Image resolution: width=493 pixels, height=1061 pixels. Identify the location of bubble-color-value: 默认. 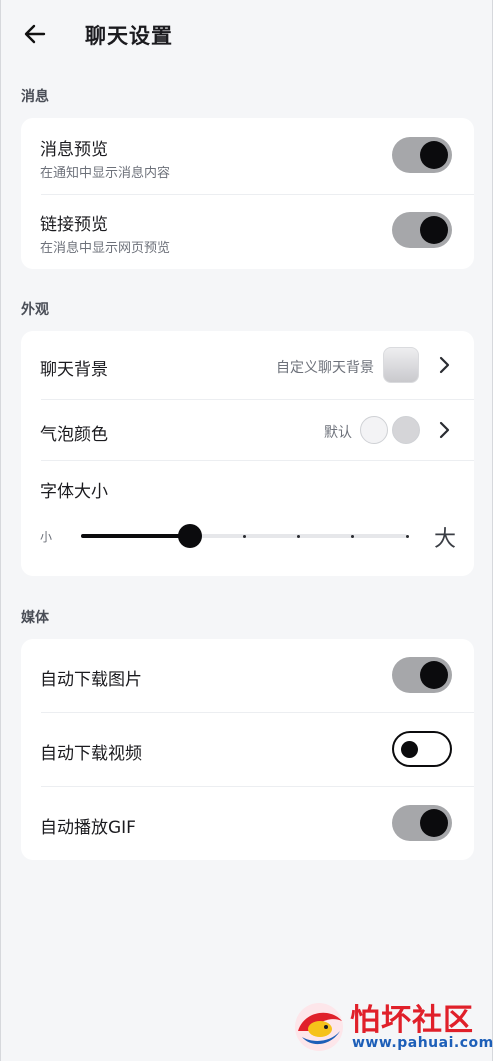
(338, 433).